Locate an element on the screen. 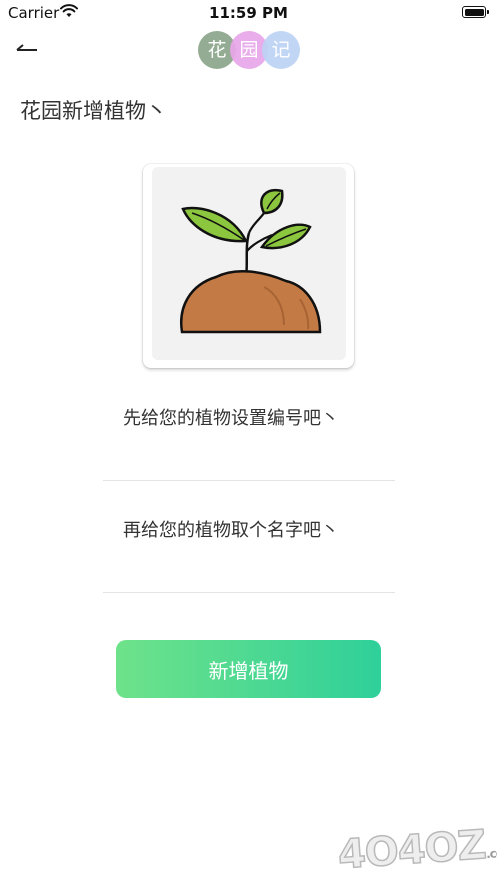  plant-number-field is located at coordinates (249, 440).